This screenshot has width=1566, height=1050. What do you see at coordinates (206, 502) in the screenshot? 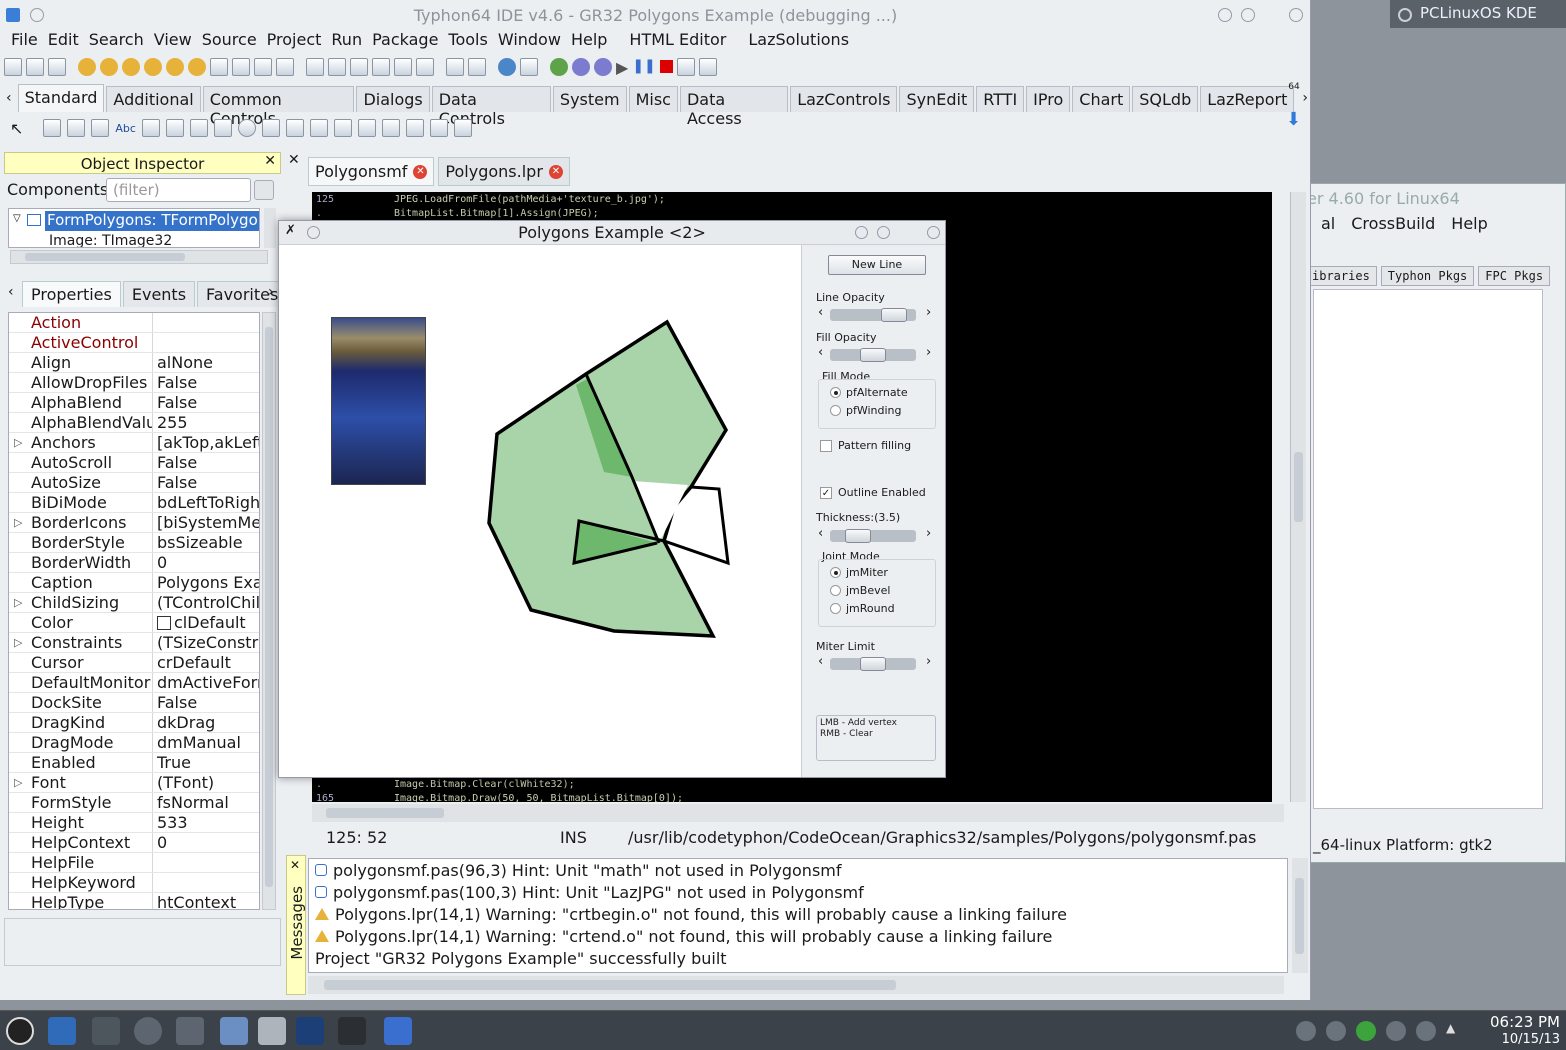
I see `property-value: bdLeftToRight` at bounding box center [206, 502].